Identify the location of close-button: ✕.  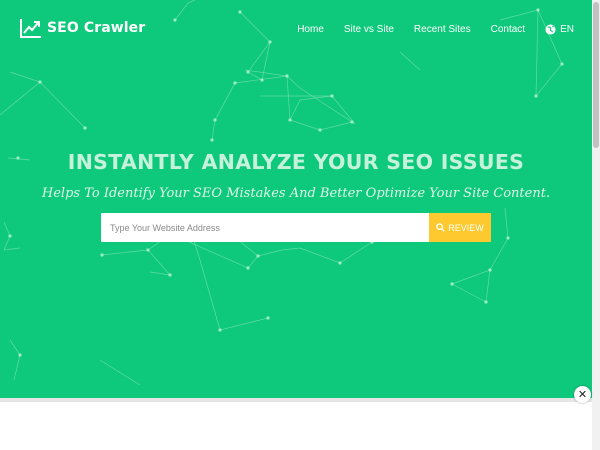
(582, 394).